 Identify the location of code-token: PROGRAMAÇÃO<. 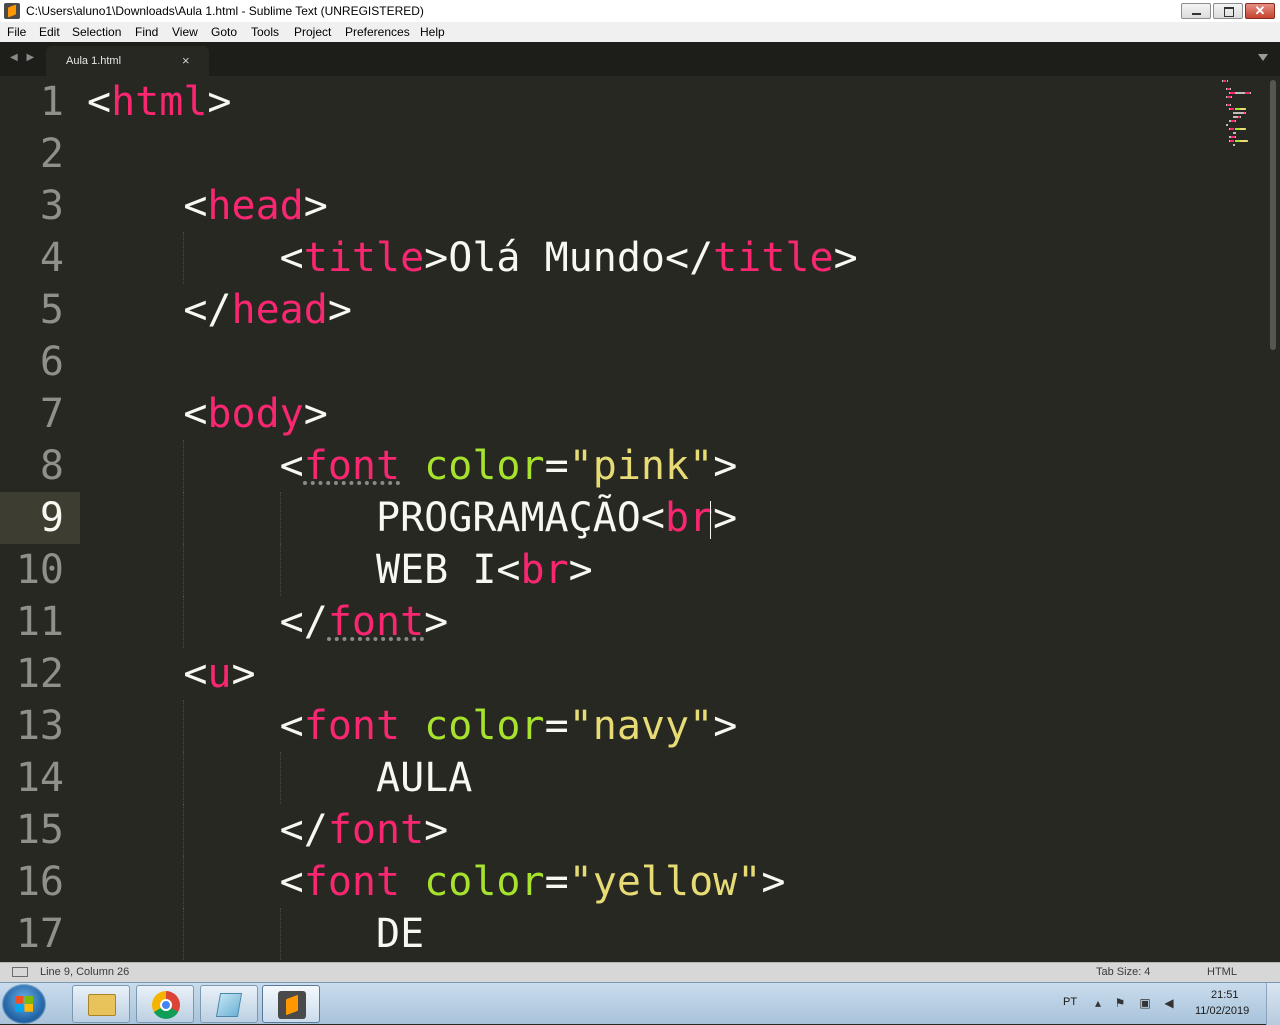
(376, 518).